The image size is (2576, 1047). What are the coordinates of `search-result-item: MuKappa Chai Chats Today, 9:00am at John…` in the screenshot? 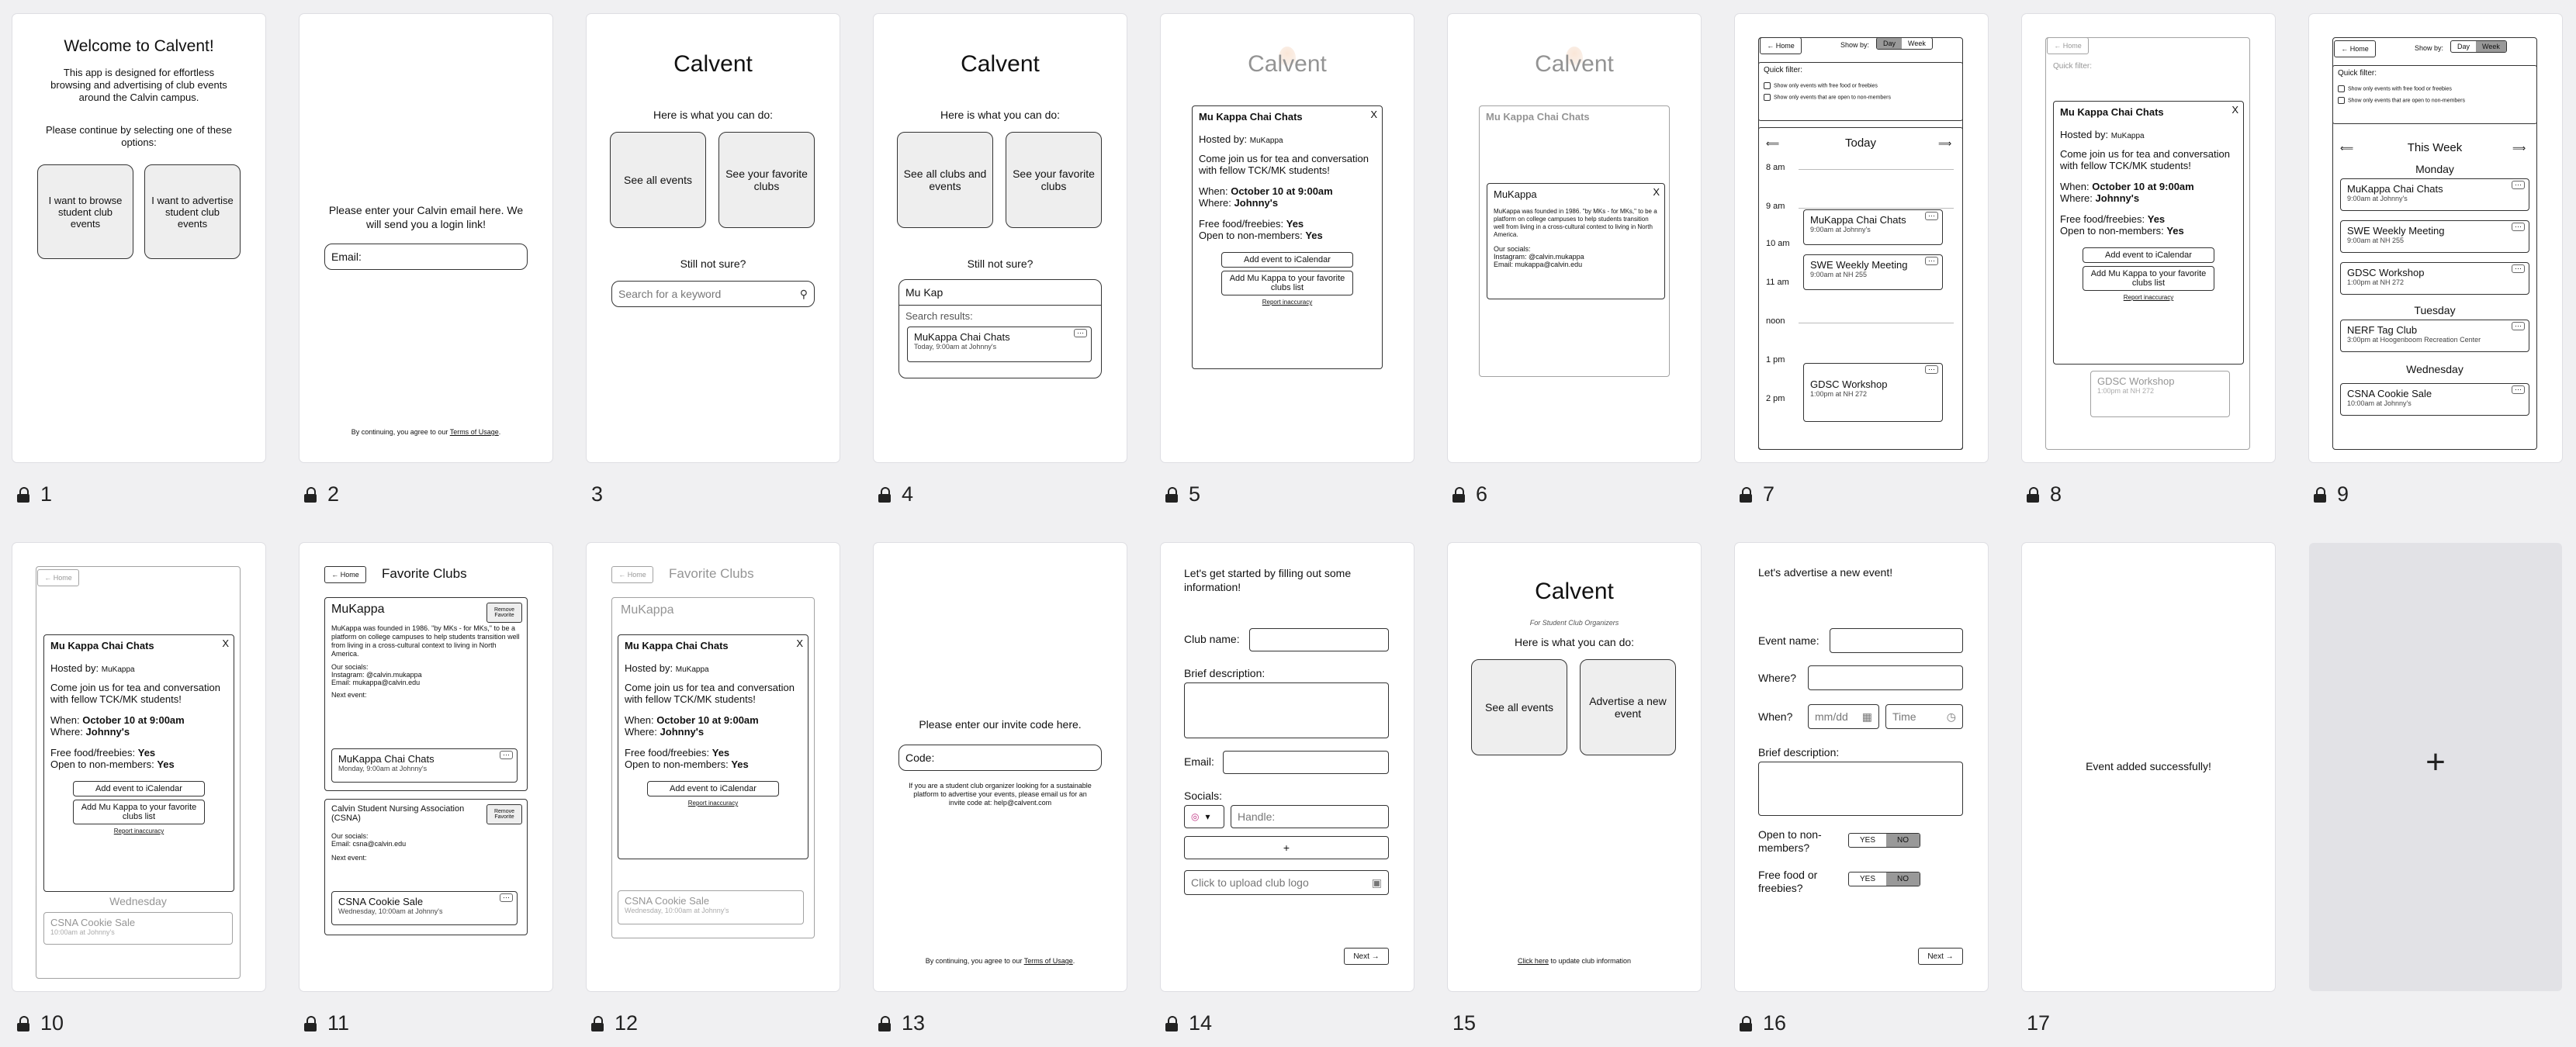 It's located at (999, 344).